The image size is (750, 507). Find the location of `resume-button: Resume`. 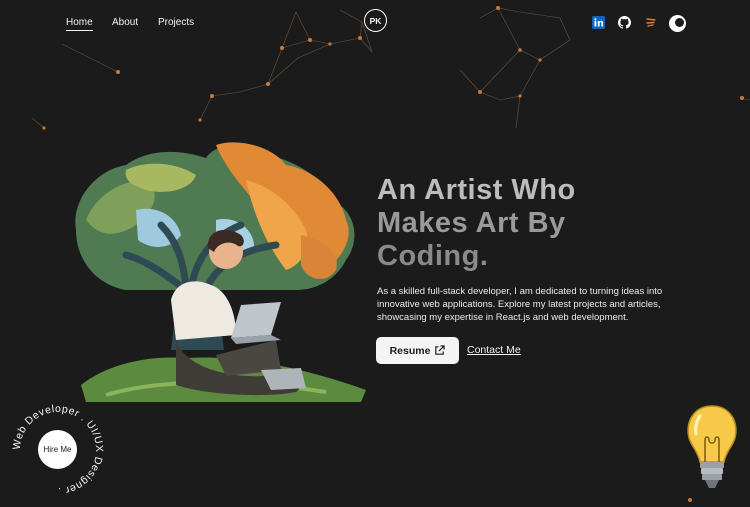

resume-button: Resume is located at coordinates (417, 350).